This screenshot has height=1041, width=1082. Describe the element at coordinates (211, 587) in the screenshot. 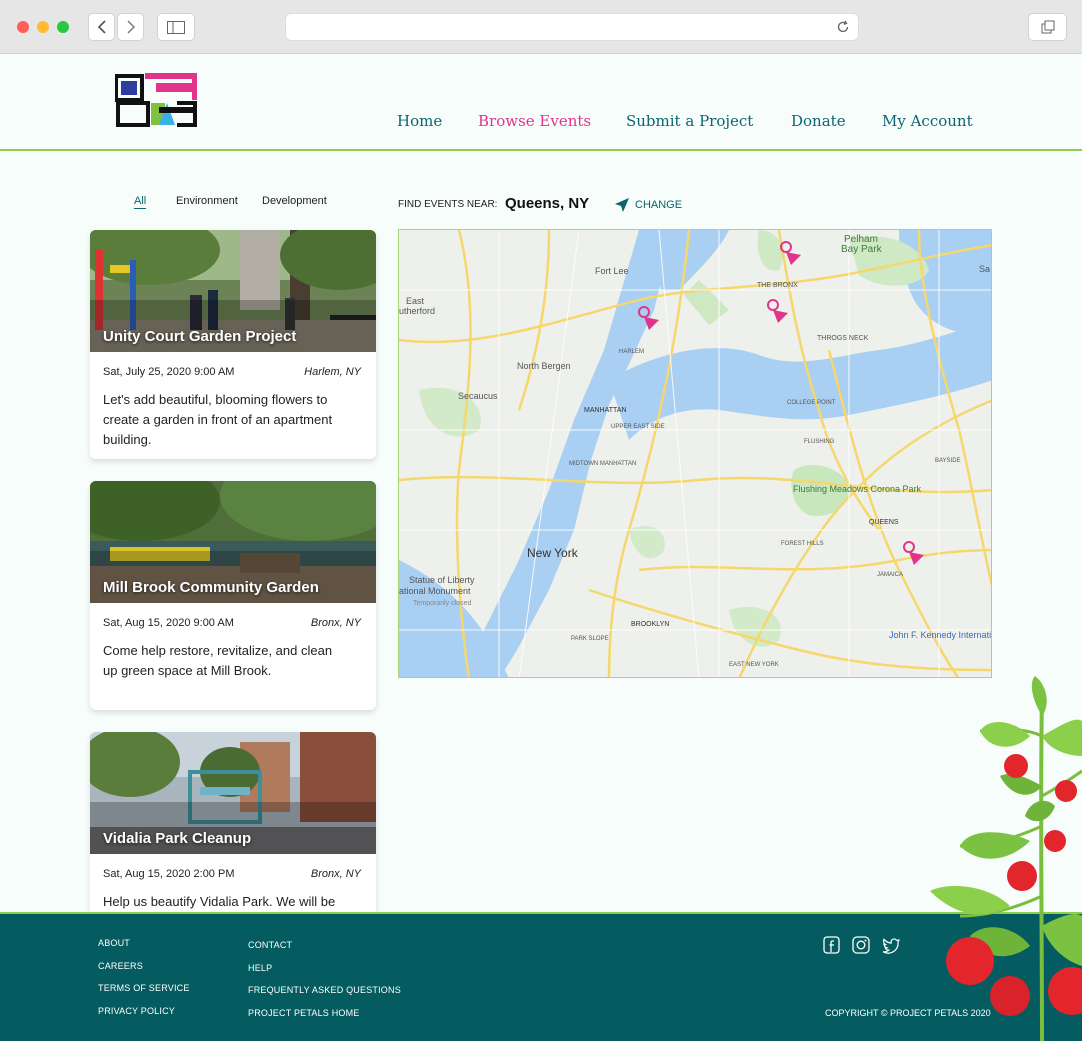

I see `event-title: Mill Brook Community Garden` at that location.